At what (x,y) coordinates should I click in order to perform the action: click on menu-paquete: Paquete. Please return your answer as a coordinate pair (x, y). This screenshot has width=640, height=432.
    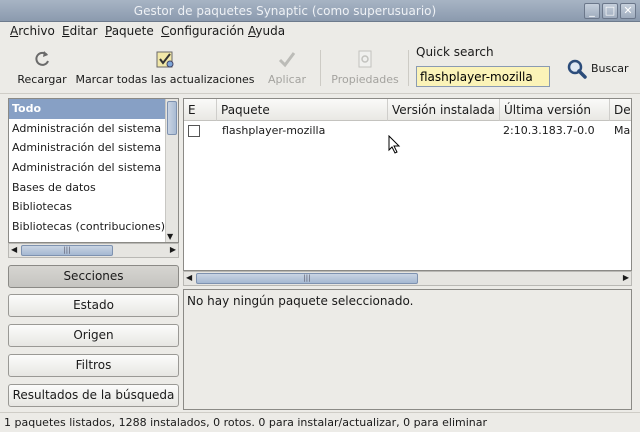
    Looking at the image, I should click on (129, 31).